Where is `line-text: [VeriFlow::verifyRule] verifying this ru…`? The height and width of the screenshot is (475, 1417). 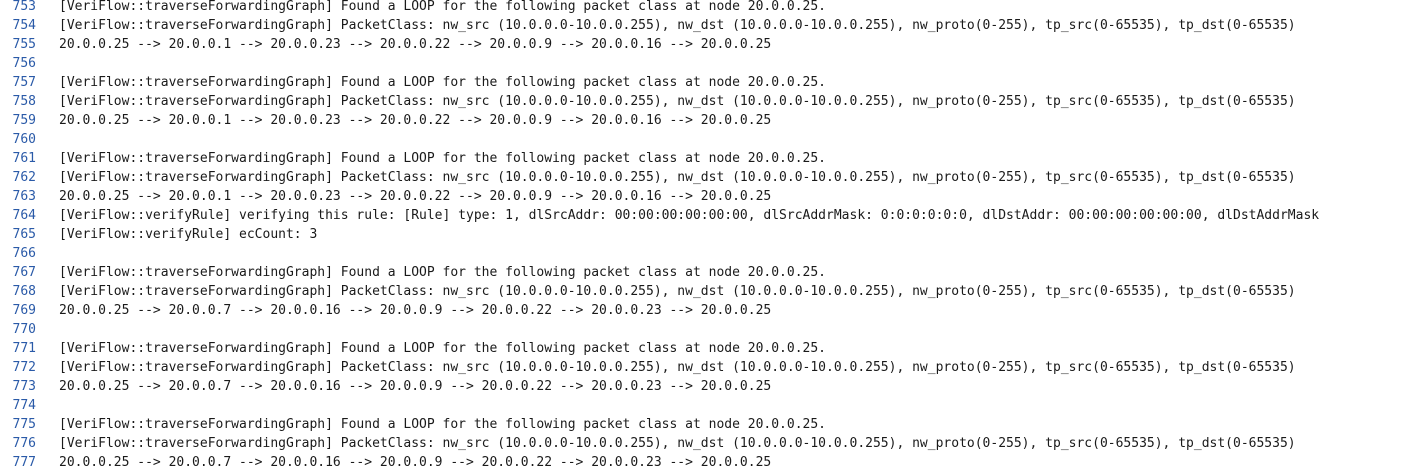
line-text: [VeriFlow::verifyRule] verifying this ru… is located at coordinates (677, 215).